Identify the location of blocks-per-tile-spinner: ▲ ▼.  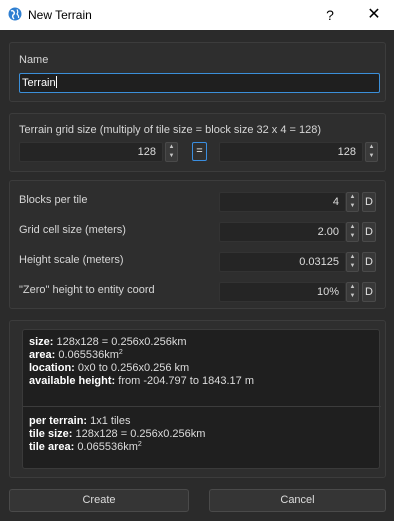
(352, 202).